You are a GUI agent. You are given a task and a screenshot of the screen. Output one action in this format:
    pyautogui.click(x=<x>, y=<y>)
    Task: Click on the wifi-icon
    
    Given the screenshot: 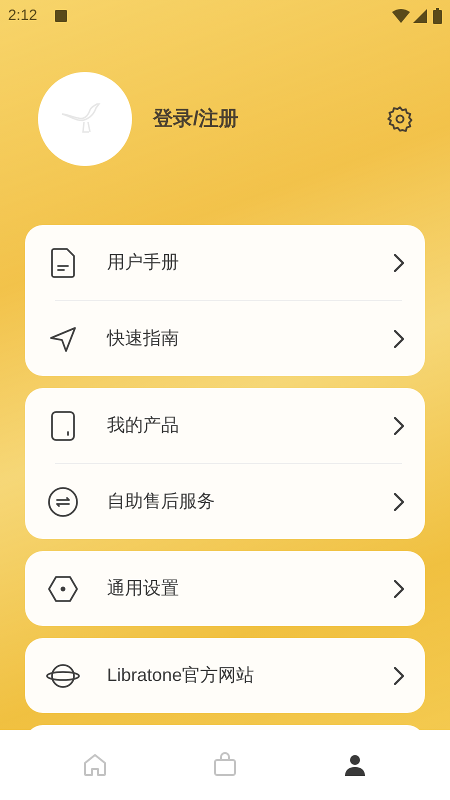 What is the action you would take?
    pyautogui.click(x=401, y=16)
    